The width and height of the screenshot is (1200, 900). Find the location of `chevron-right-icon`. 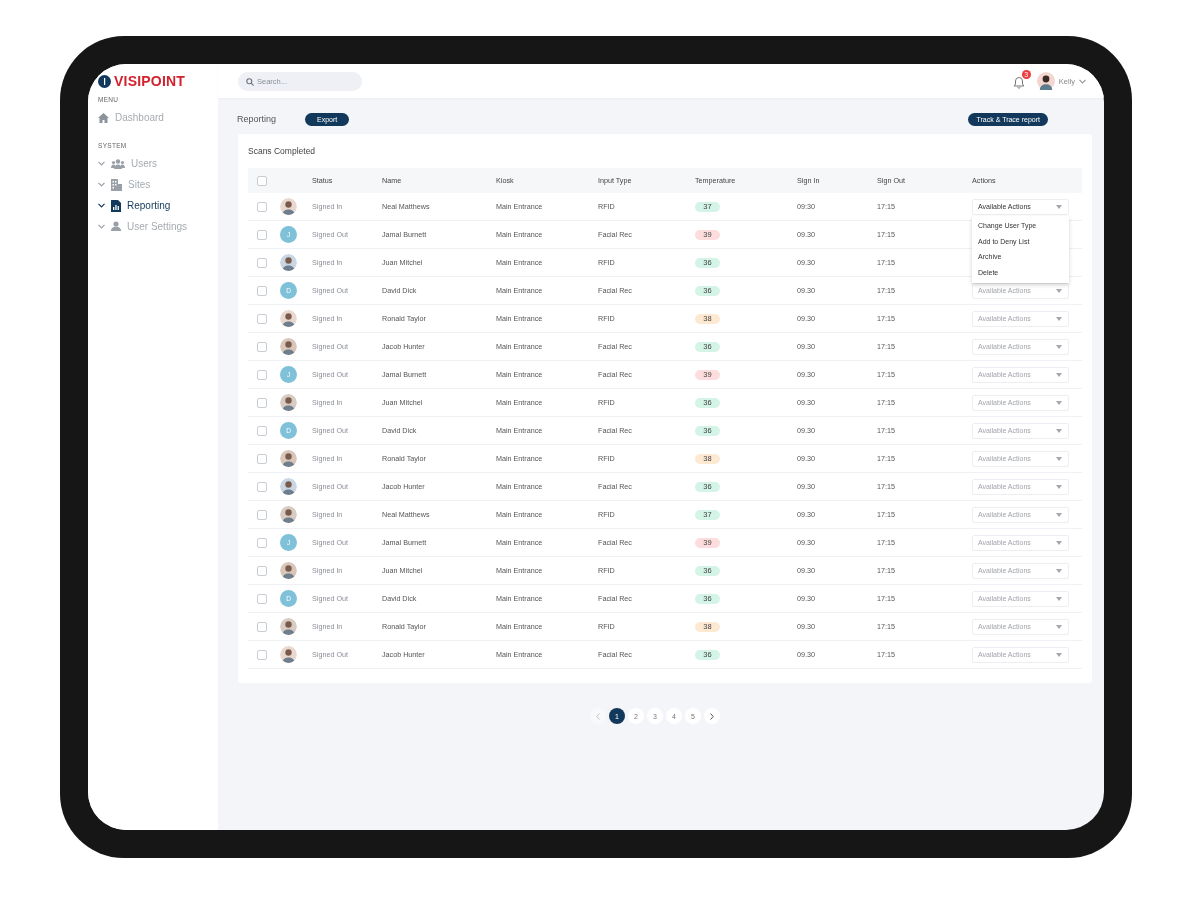

chevron-right-icon is located at coordinates (712, 716).